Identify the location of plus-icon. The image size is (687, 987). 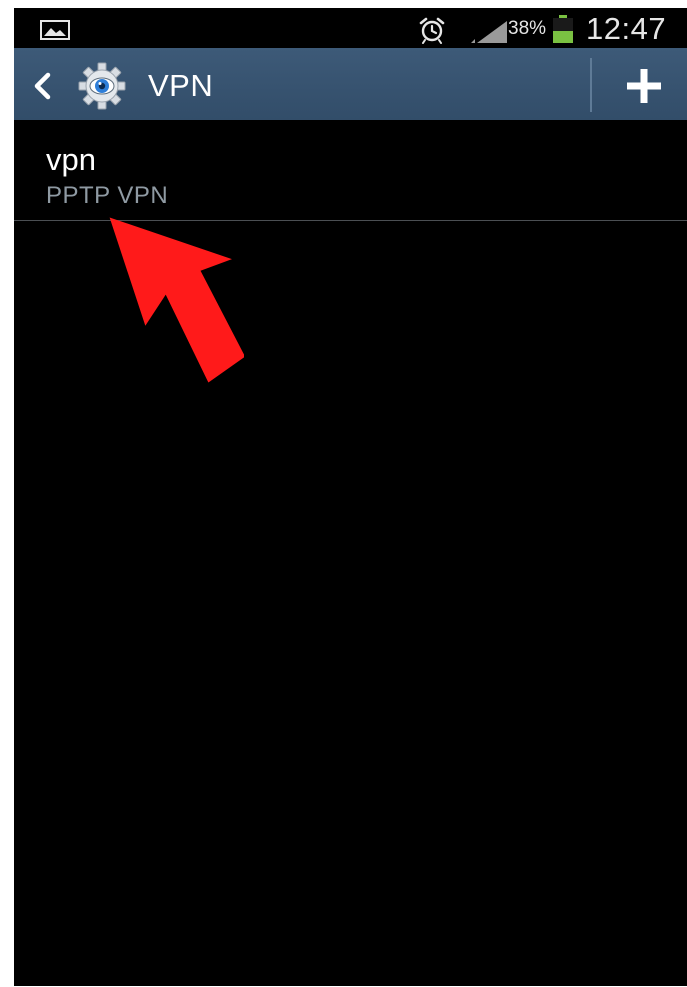
(644, 86).